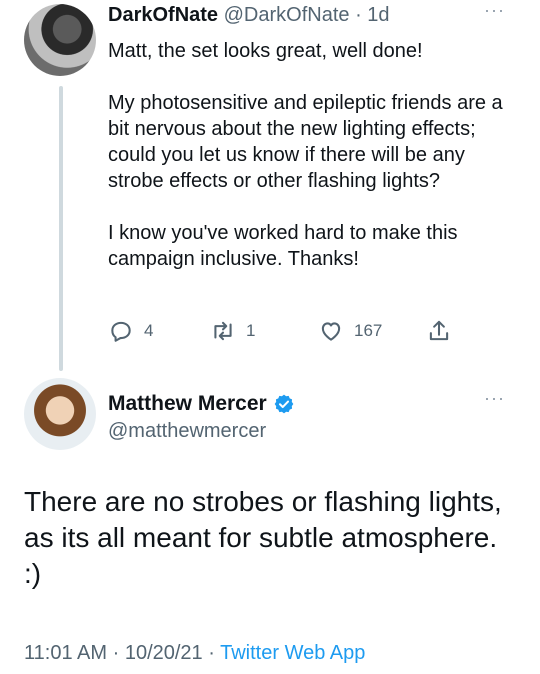  Describe the element at coordinates (60, 414) in the screenshot. I see `main-author-avatar` at that location.